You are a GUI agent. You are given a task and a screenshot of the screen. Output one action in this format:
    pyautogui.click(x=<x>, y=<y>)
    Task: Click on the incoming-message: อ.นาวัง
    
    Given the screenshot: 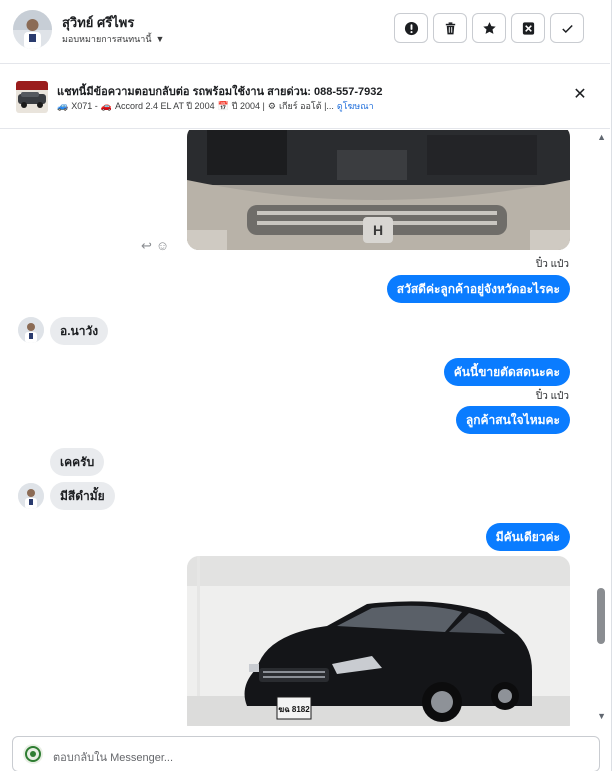 What is the action you would take?
    pyautogui.click(x=79, y=331)
    